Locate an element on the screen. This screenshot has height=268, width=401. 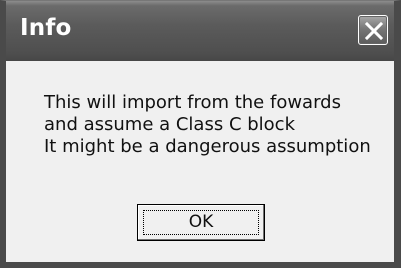
message-line: and assume a Class C block is located at coordinates (169, 124).